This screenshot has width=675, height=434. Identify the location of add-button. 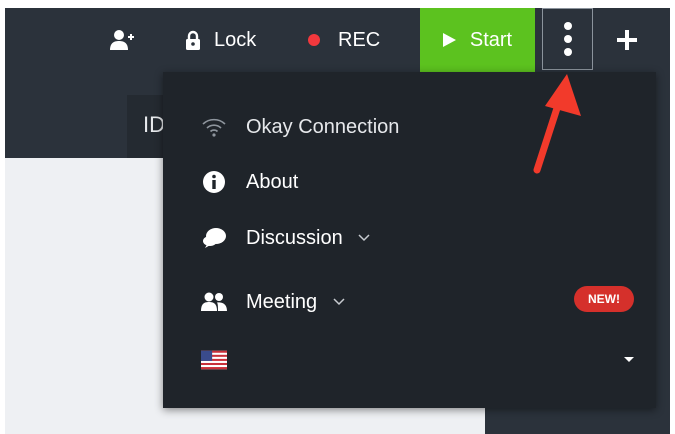
(627, 40).